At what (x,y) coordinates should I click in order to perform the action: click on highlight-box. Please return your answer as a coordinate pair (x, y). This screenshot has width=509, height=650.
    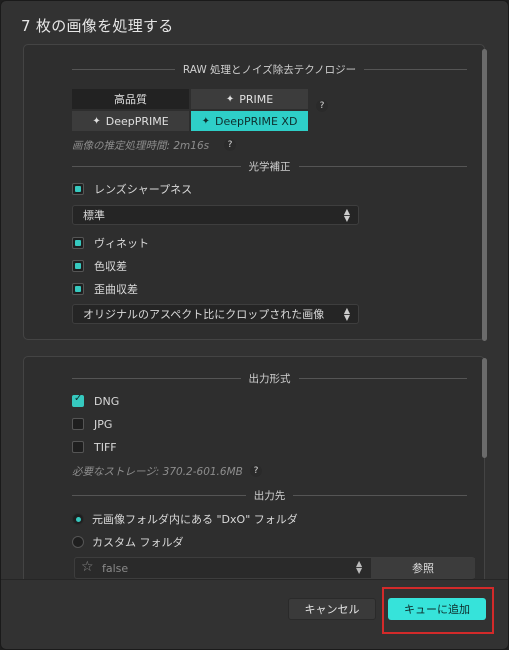
    Looking at the image, I should click on (438, 610).